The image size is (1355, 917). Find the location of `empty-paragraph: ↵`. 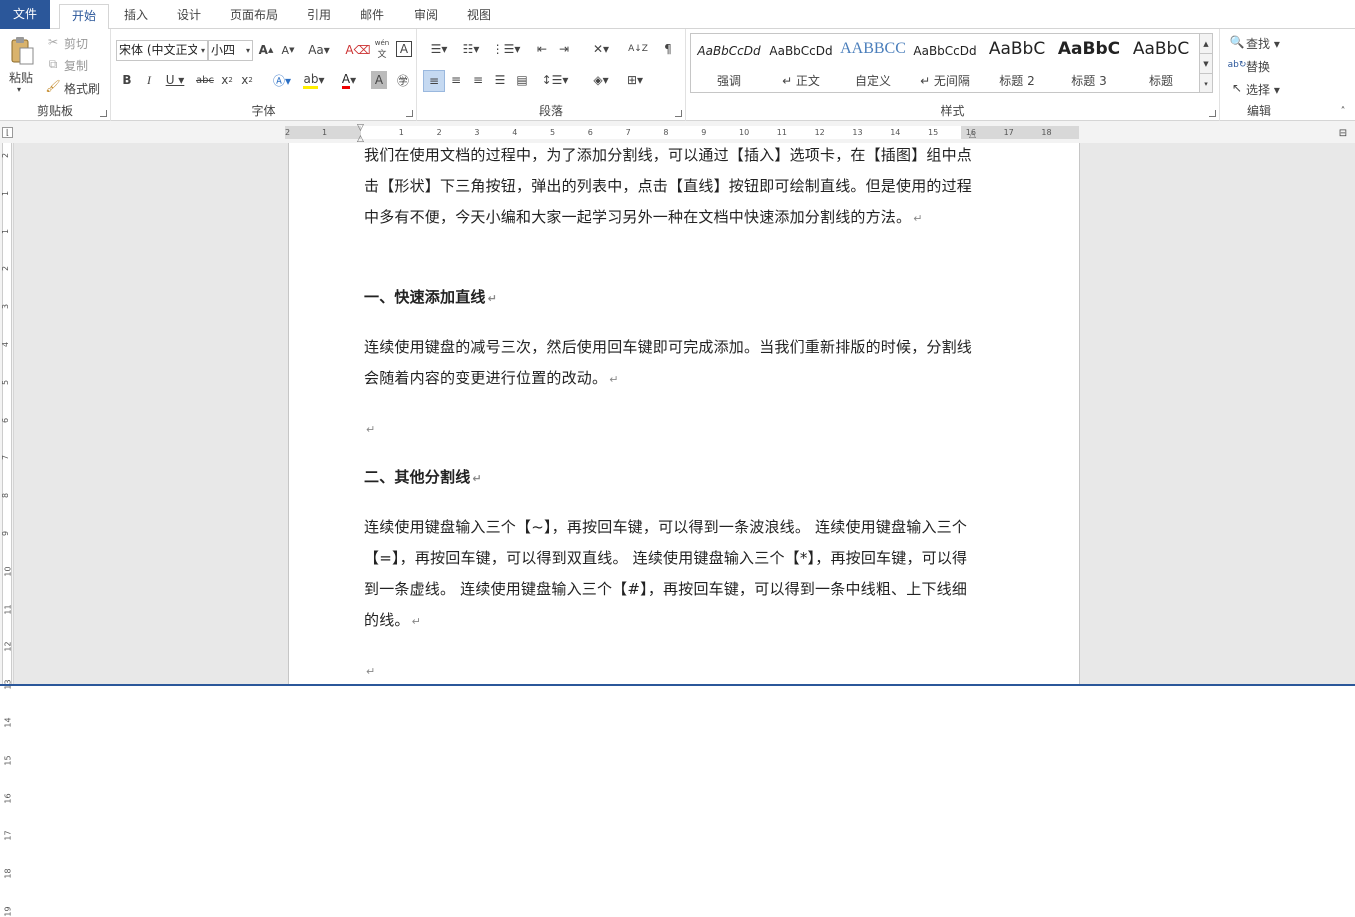

empty-paragraph: ↵ is located at coordinates (669, 429).